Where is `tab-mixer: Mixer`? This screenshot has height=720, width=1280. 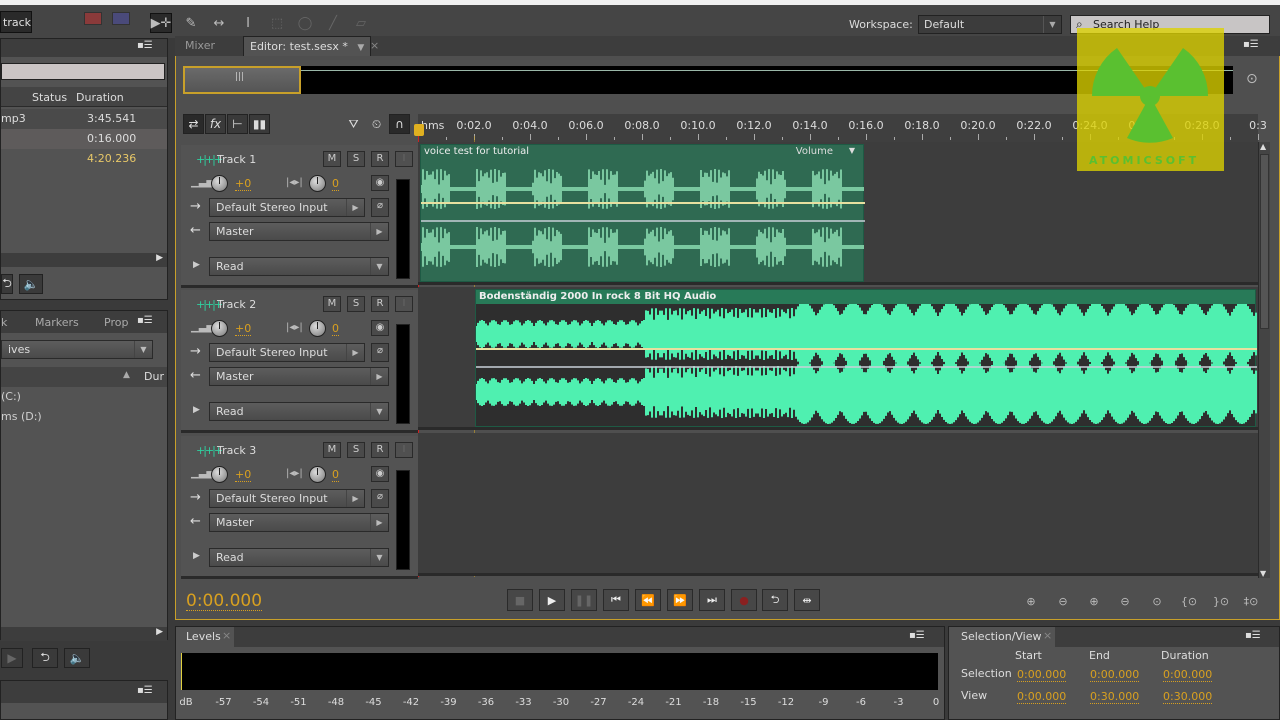 tab-mixer: Mixer is located at coordinates (200, 46).